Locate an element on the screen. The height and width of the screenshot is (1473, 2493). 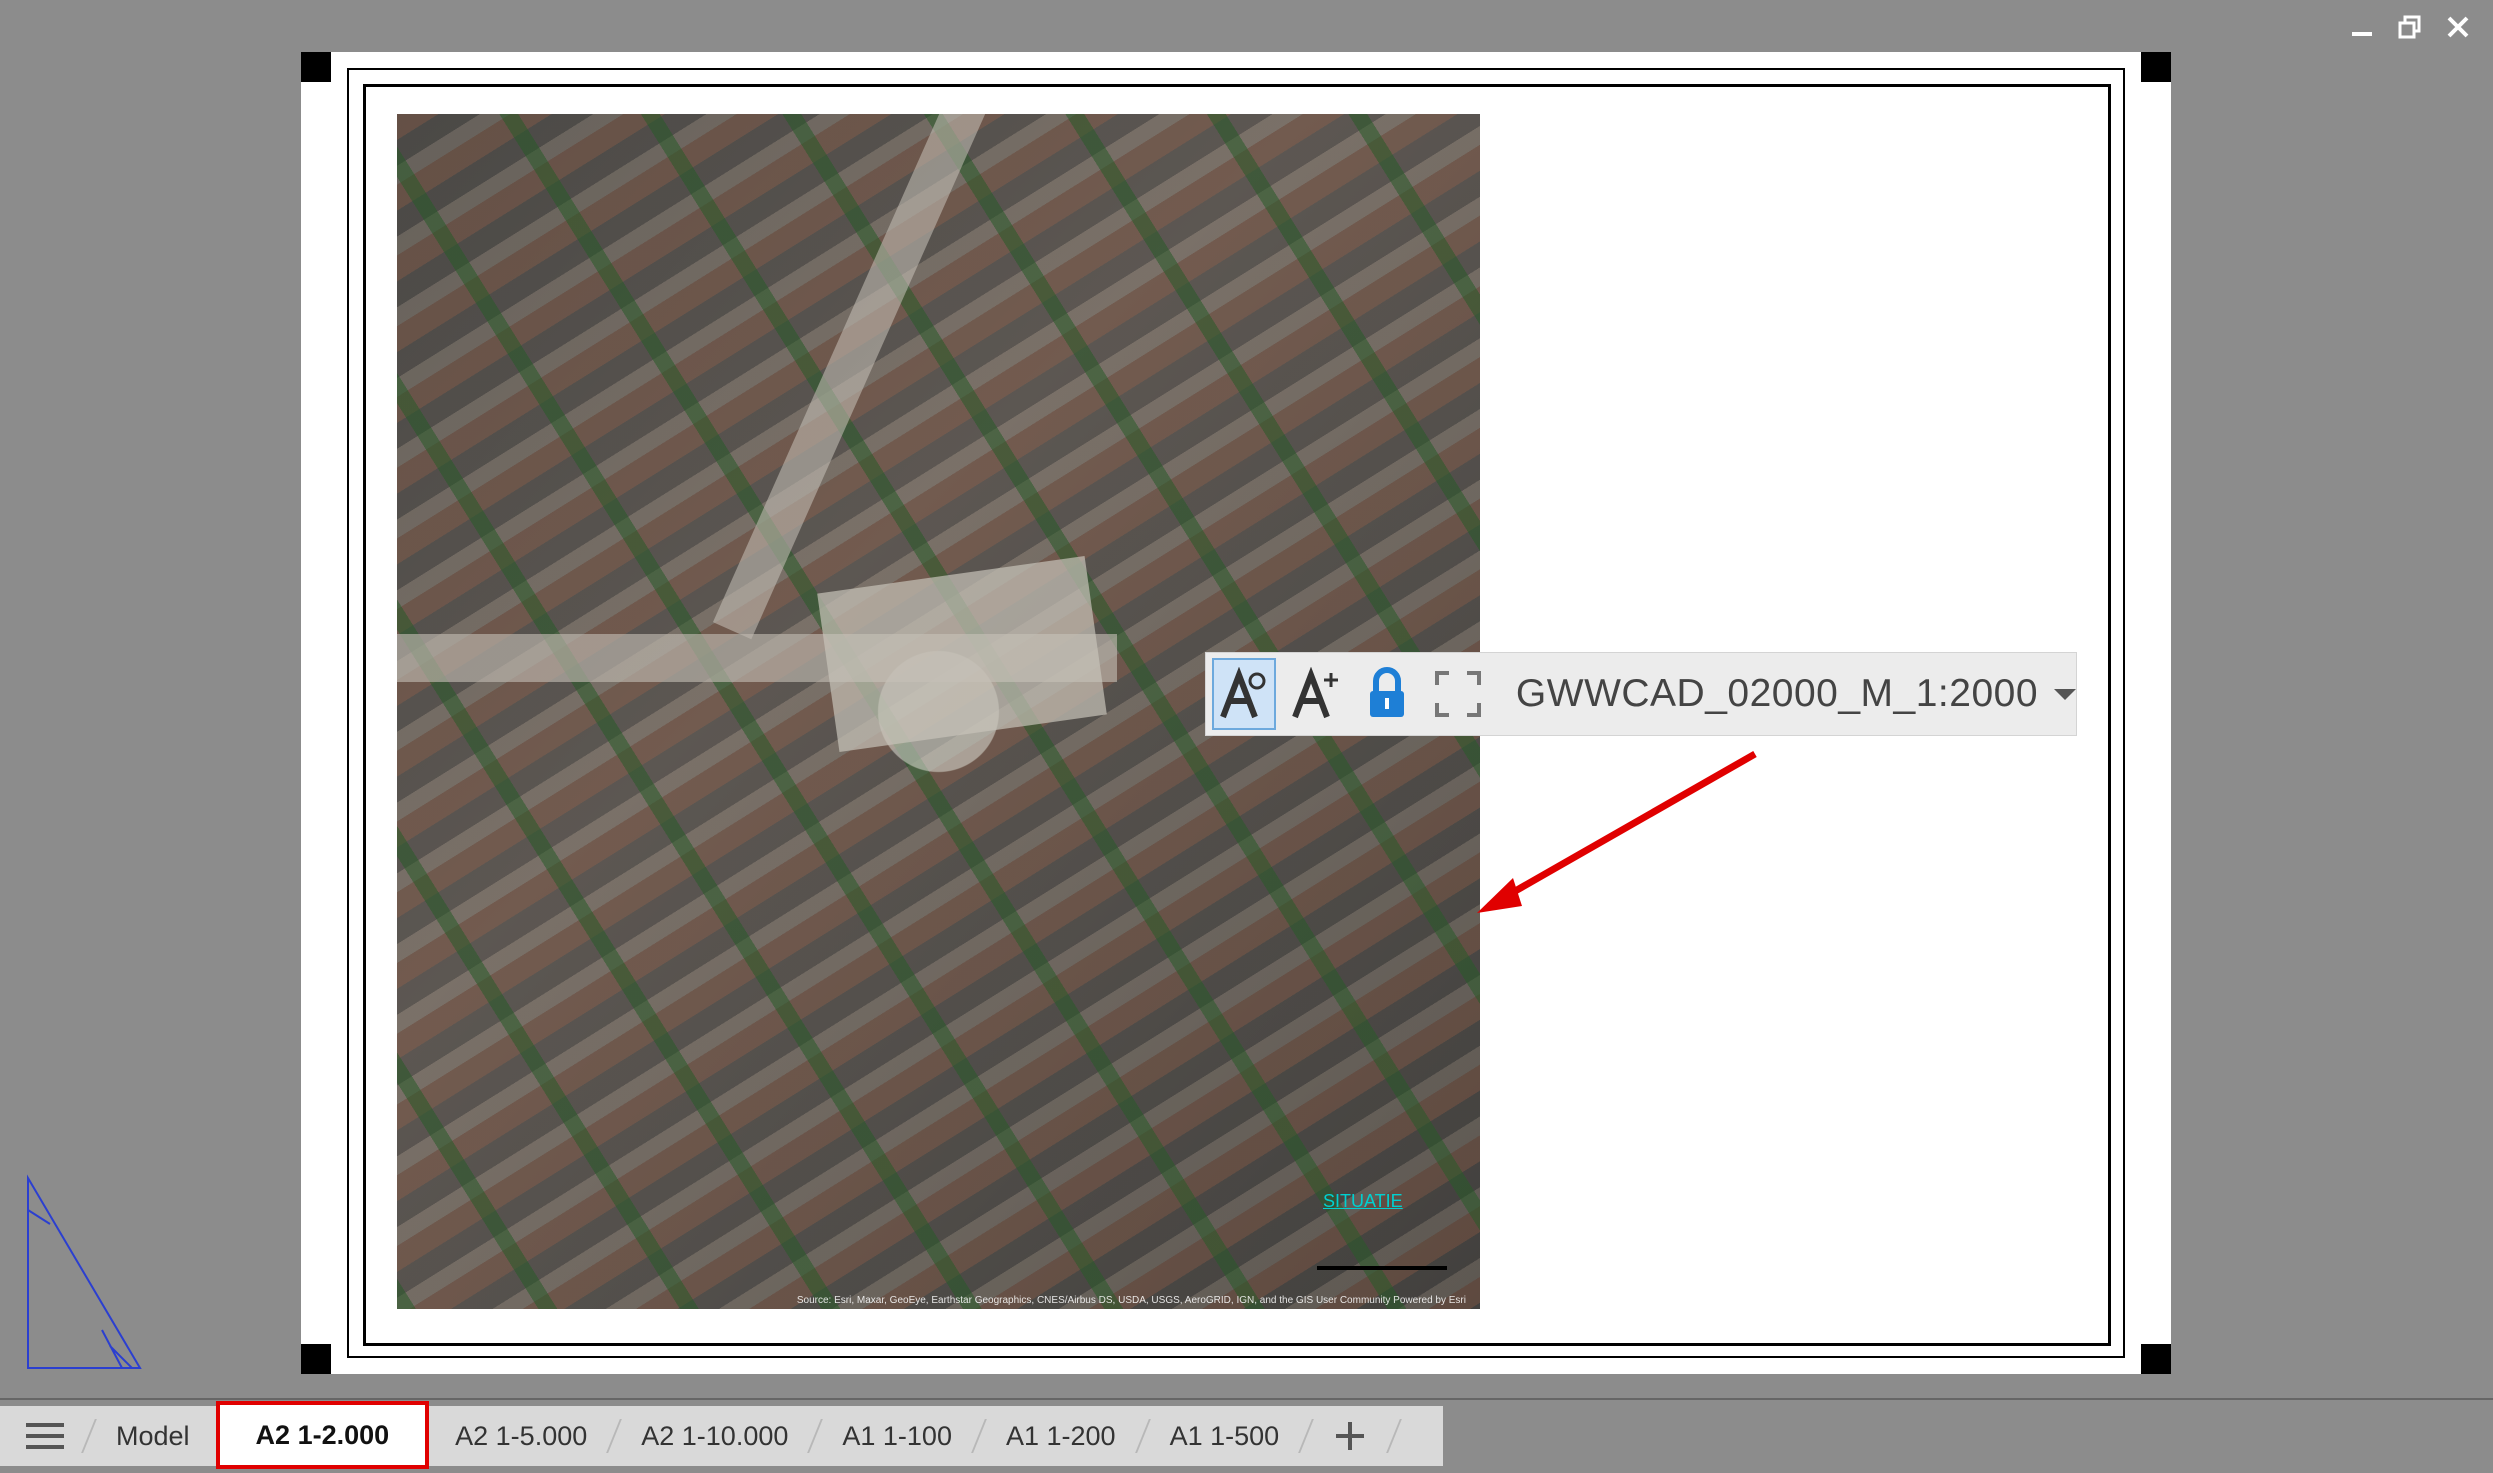
annotation-scale-icon is located at coordinates (1244, 694).